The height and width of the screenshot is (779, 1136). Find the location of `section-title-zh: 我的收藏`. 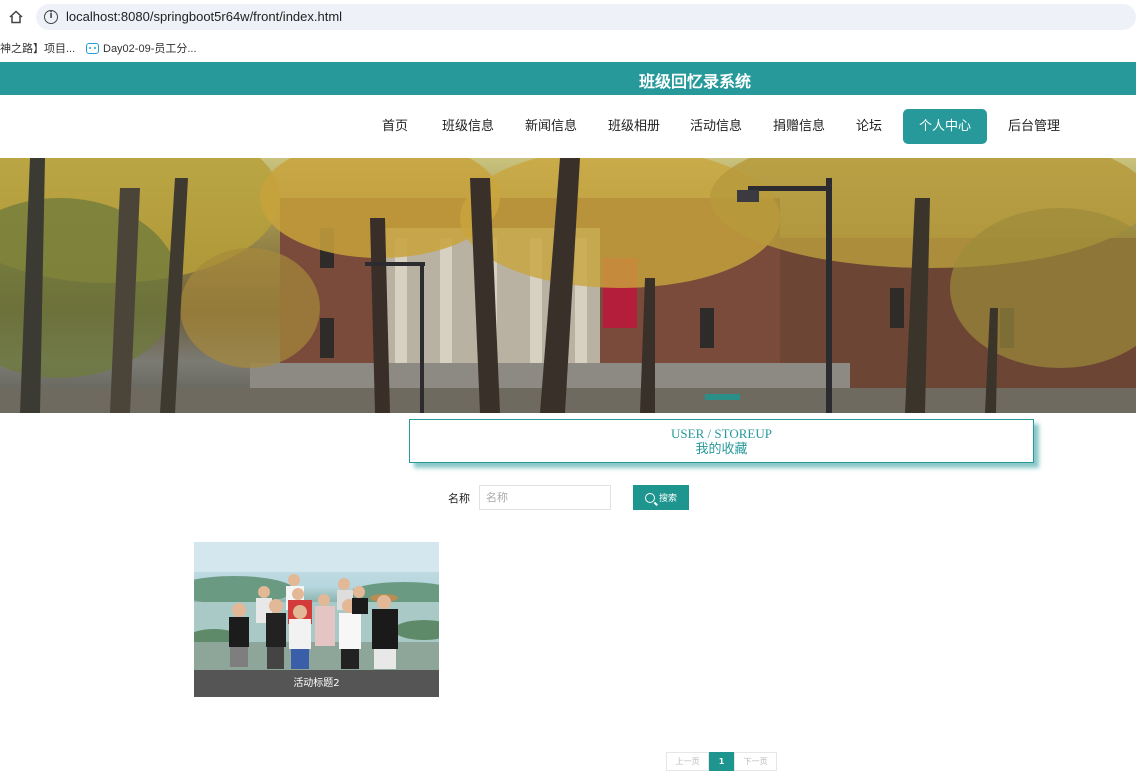

section-title-zh: 我的收藏 is located at coordinates (721, 448).